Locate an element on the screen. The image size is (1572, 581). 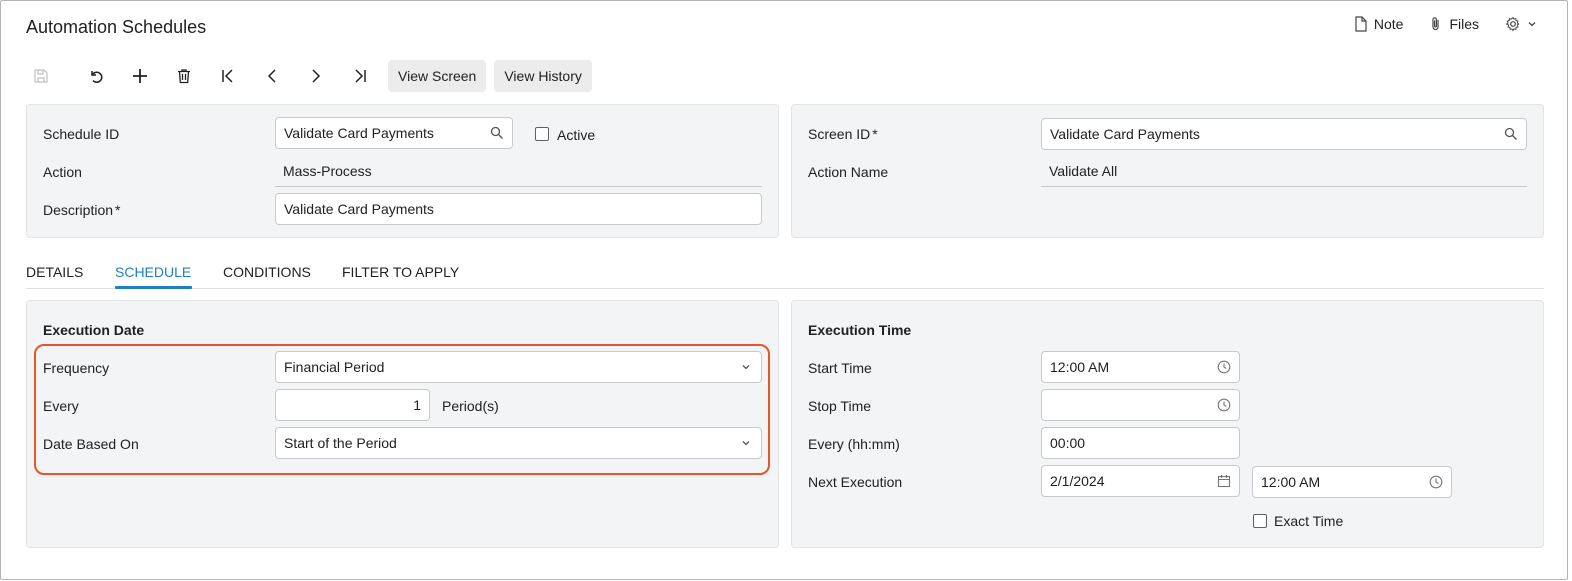
previous-record-button is located at coordinates (272, 76).